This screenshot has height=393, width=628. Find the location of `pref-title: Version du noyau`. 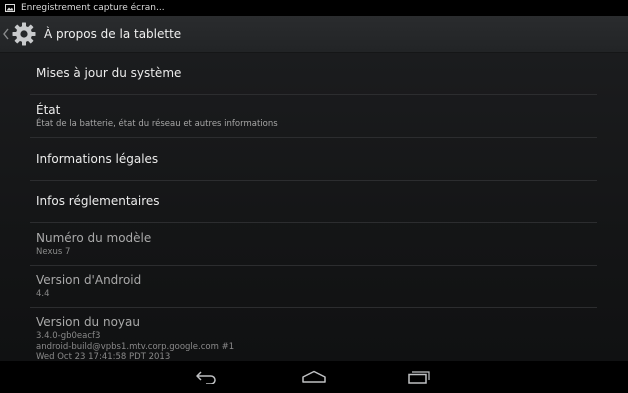

pref-title: Version du noyau is located at coordinates (88, 322).